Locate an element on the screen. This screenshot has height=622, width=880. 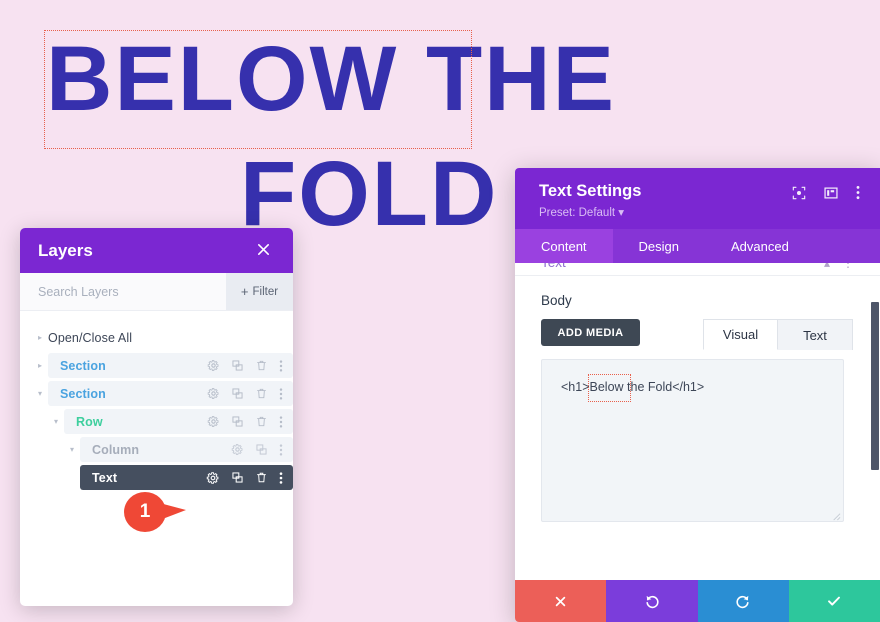
settings-header-actions is located at coordinates (826, 193).